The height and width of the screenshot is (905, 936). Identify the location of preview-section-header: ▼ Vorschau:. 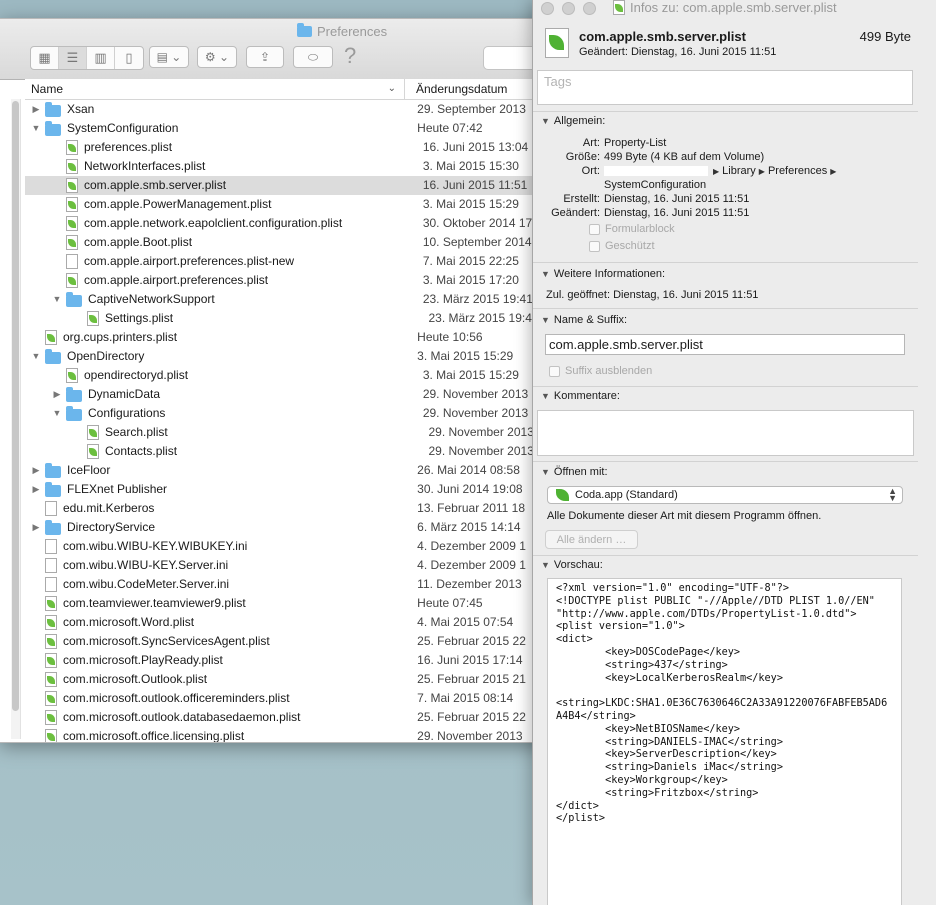
(572, 565).